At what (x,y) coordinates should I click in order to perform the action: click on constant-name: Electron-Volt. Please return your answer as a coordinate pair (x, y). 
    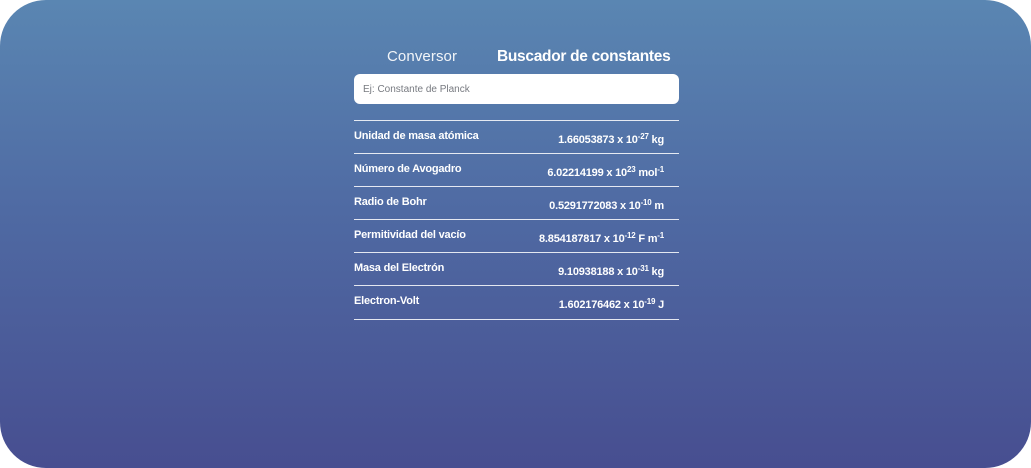
    Looking at the image, I should click on (387, 301).